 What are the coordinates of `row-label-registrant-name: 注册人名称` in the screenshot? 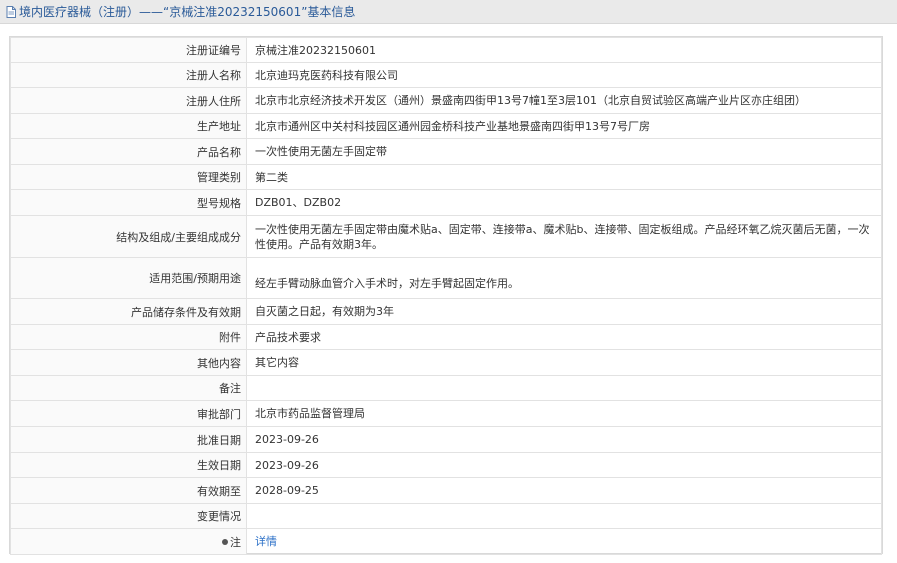 It's located at (128, 75).